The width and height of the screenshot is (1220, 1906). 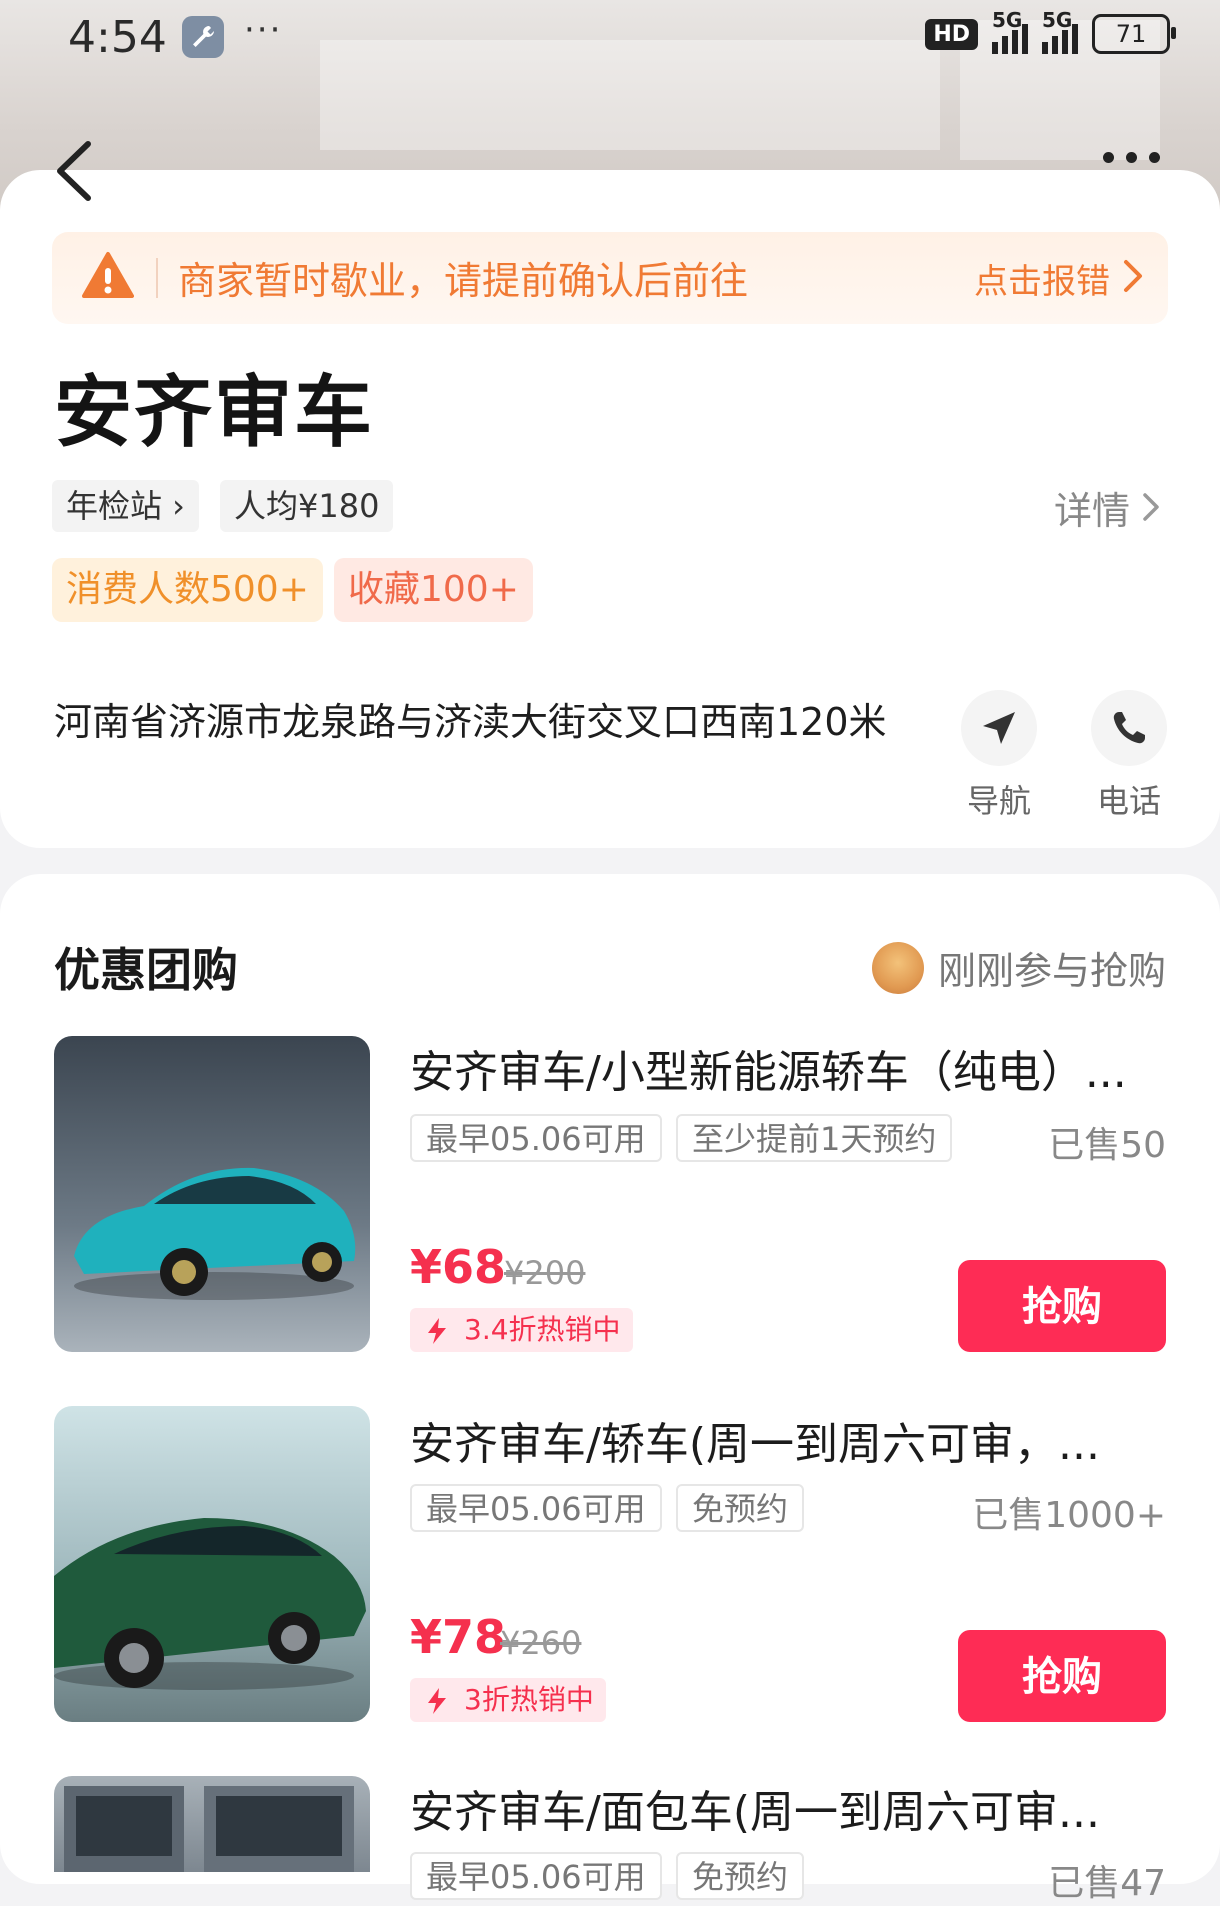 I want to click on deal-sold-1: 已售50, so click(x=1107, y=1145).